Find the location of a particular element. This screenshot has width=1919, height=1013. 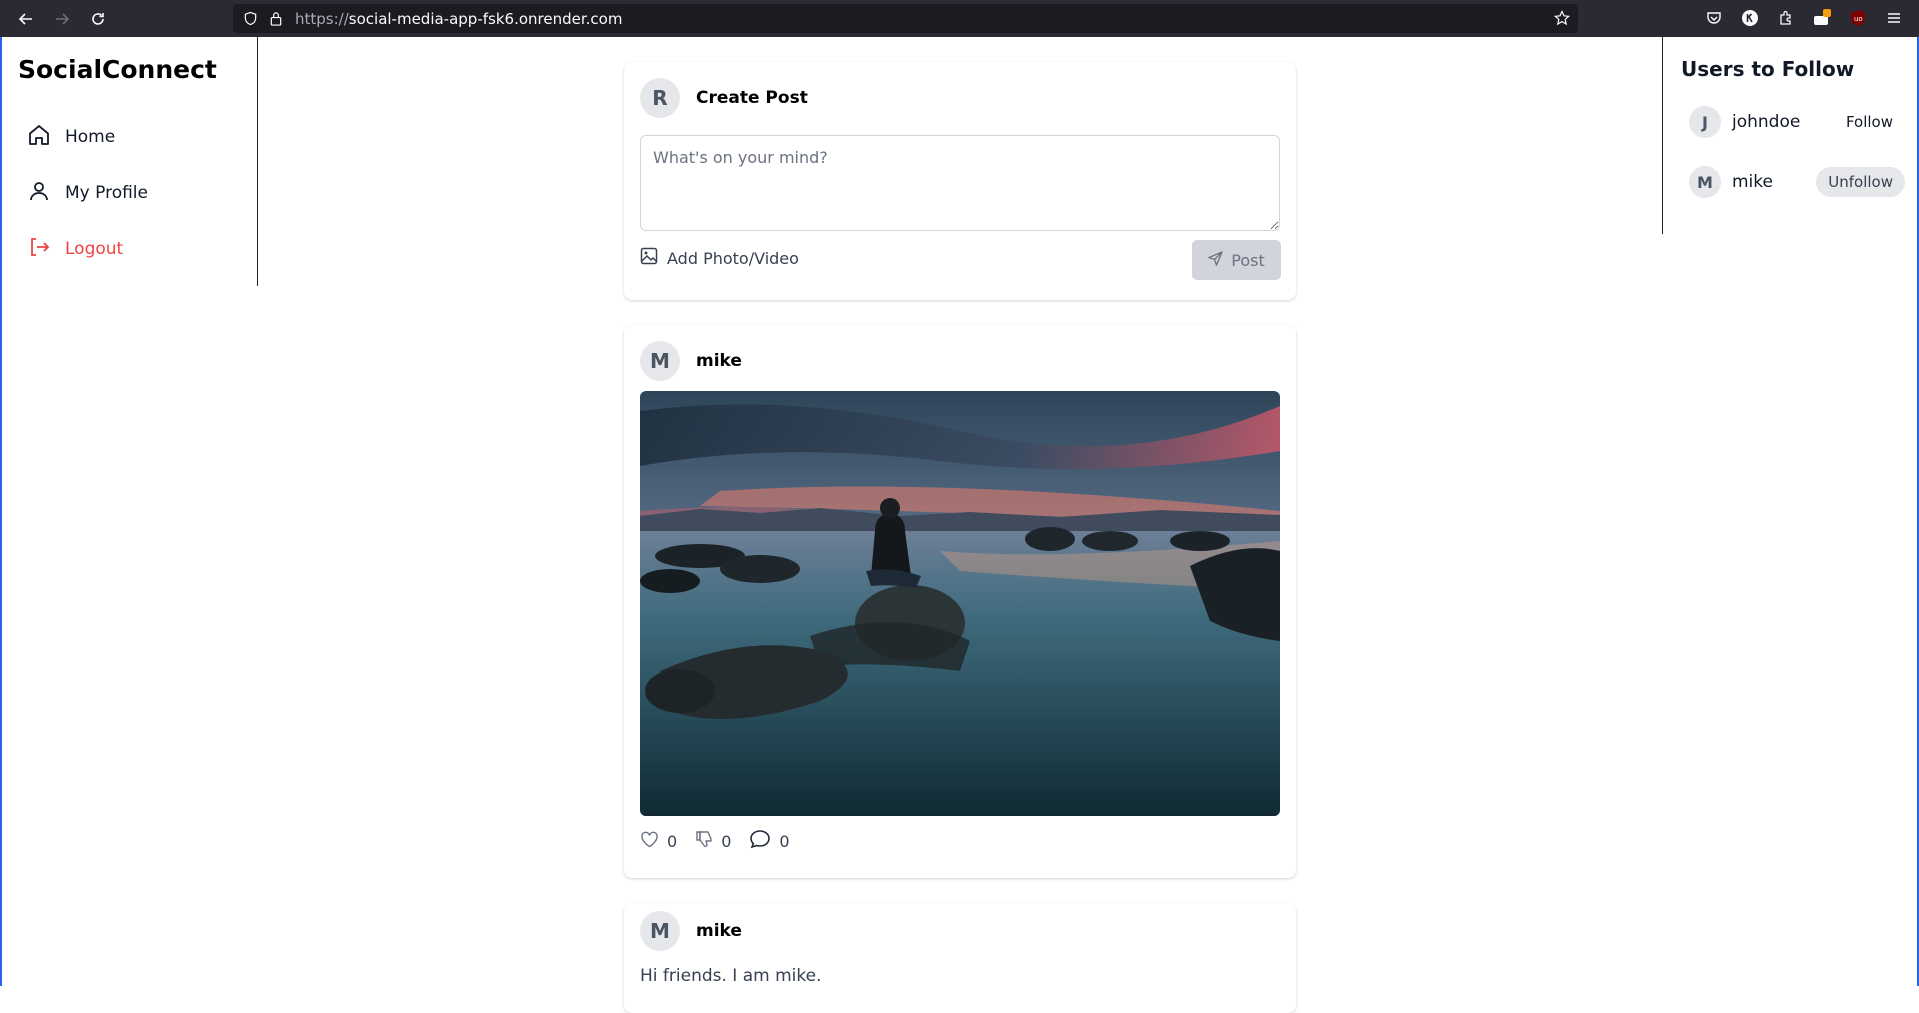

list-item: J johndoe Follow is located at coordinates (1797, 122).